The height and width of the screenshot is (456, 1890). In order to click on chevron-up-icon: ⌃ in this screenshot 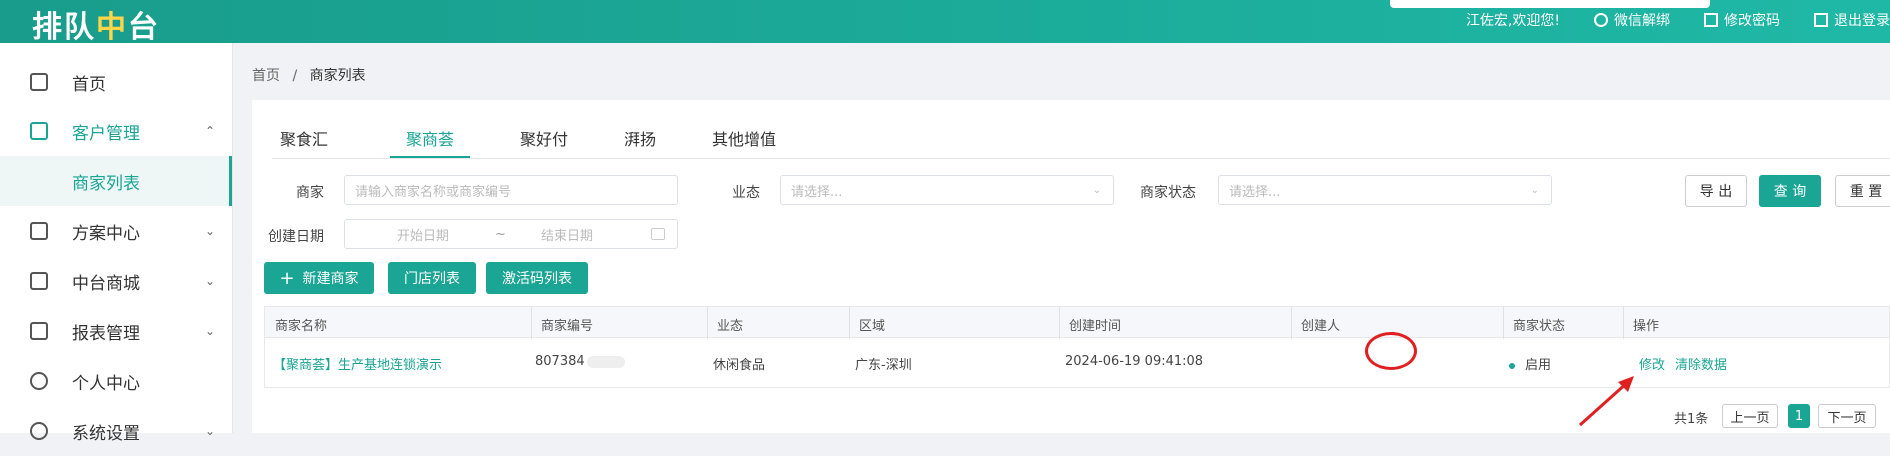, I will do `click(210, 131)`.